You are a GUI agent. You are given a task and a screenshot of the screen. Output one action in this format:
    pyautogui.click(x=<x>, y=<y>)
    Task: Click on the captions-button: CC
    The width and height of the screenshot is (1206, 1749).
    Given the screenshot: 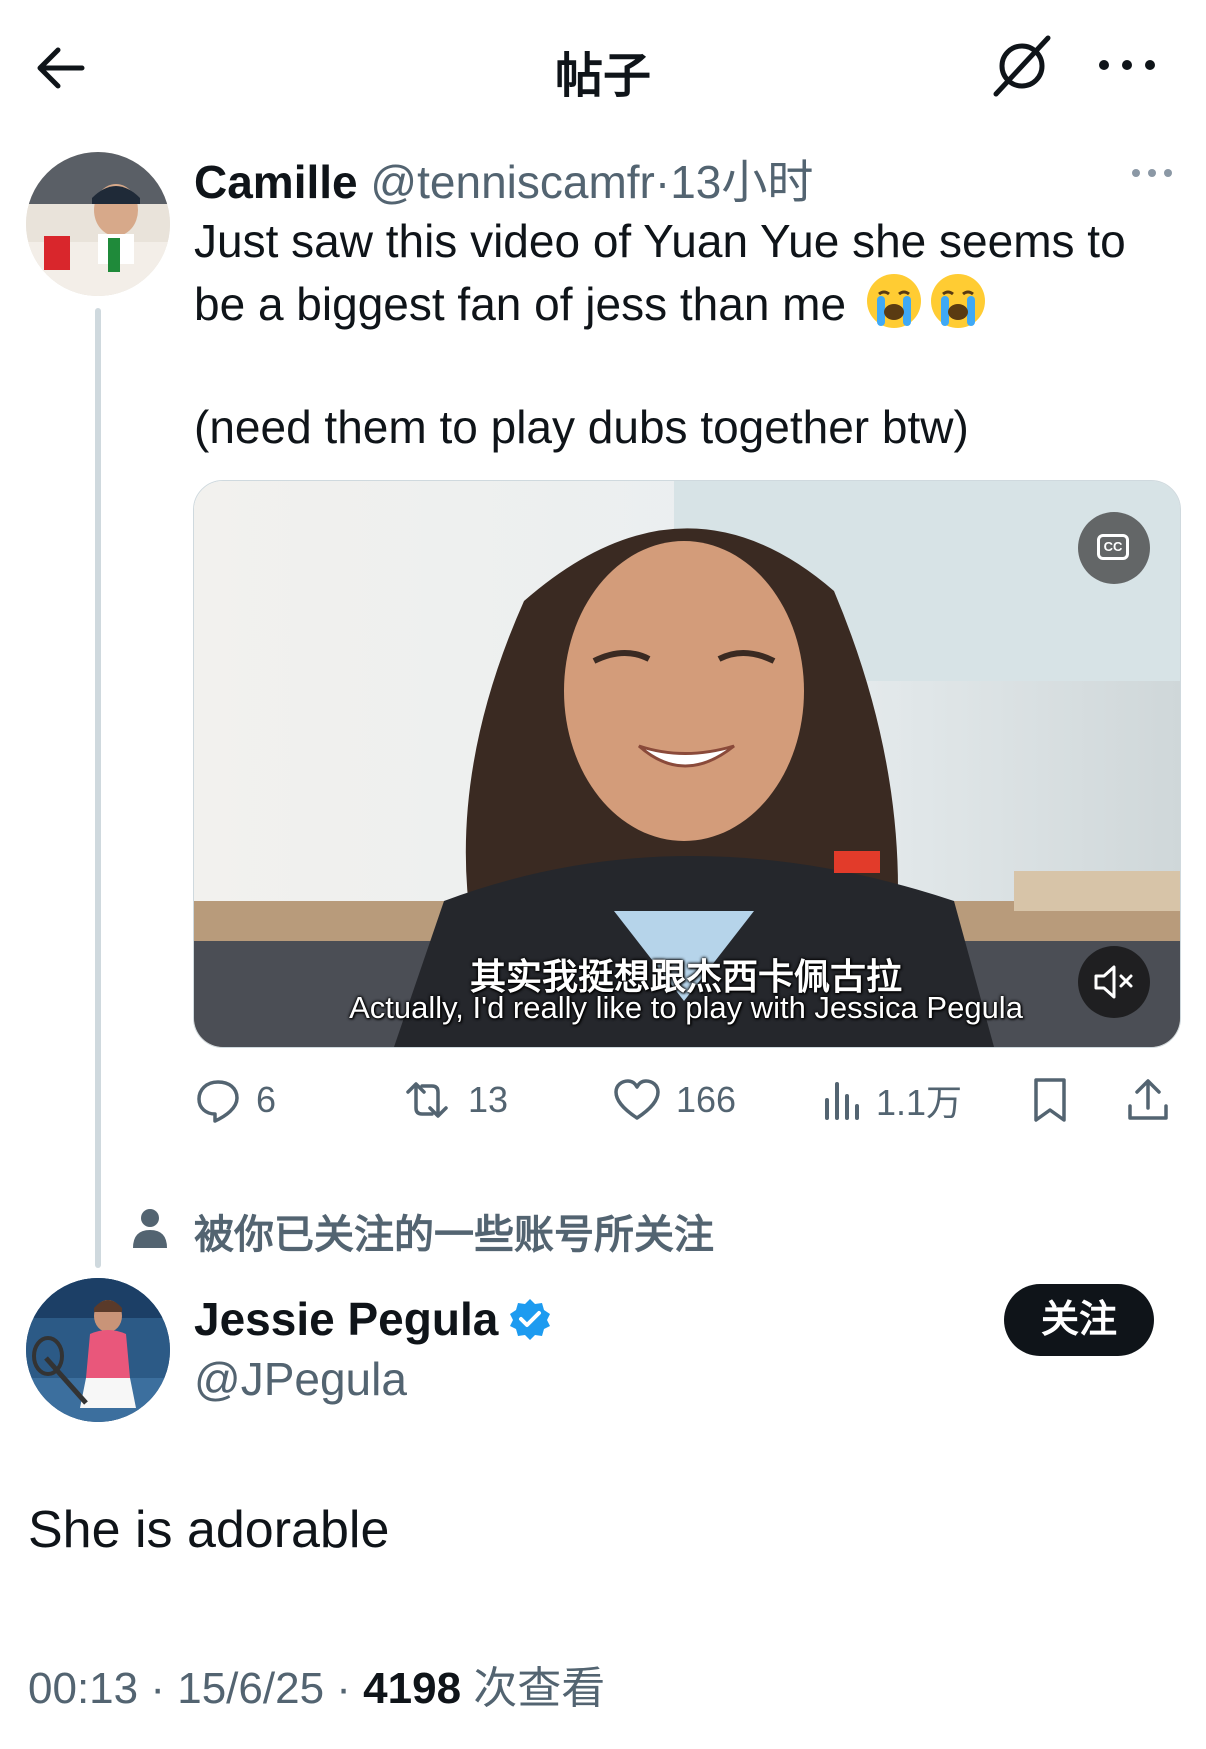 What is the action you would take?
    pyautogui.click(x=1114, y=548)
    